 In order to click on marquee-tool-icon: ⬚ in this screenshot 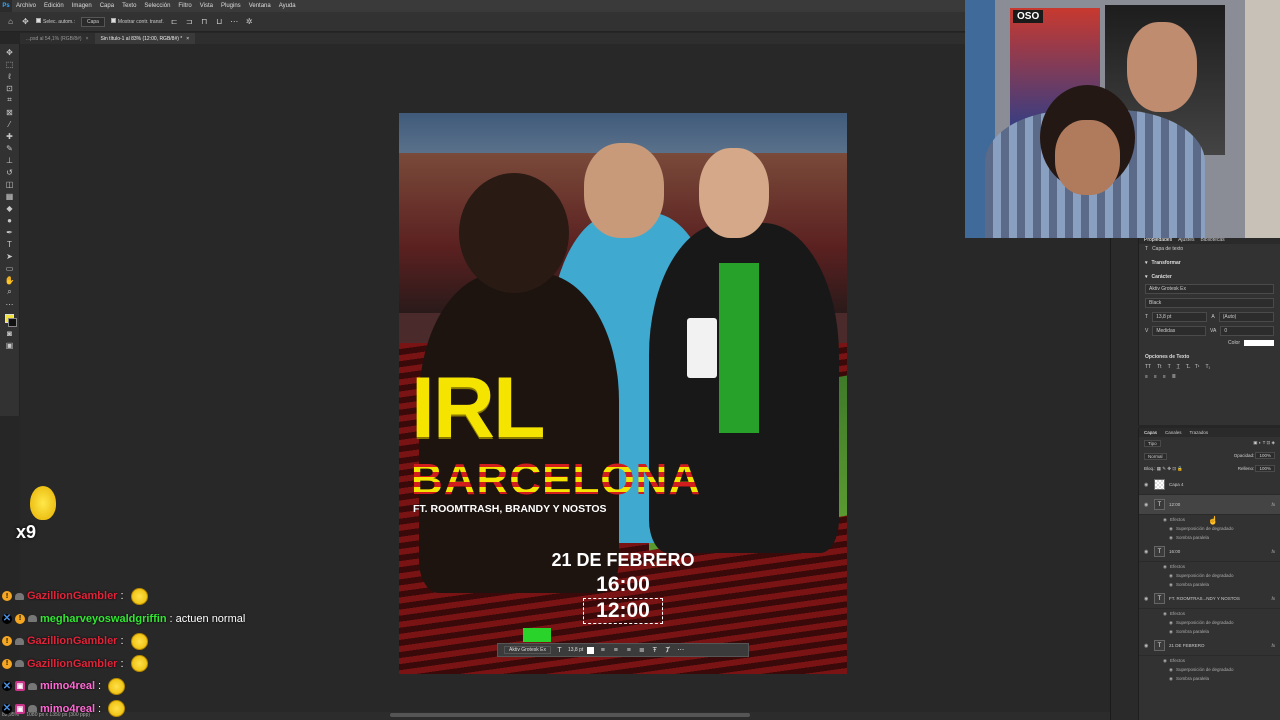, I will do `click(10, 64)`.